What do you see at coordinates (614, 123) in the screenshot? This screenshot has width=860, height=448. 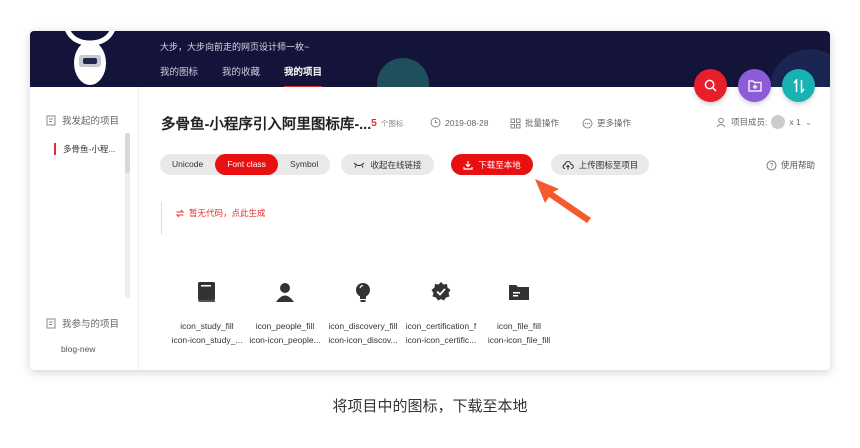 I see `more-operation-label: 更多操作` at bounding box center [614, 123].